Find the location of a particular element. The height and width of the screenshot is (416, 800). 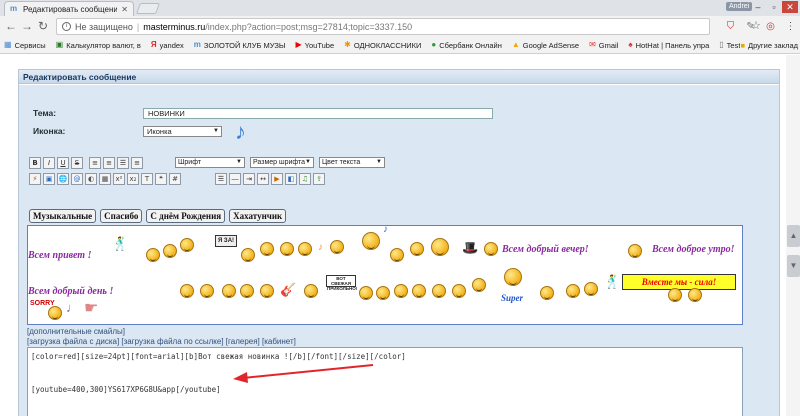

smiley-banner: Вместе мы - сила! is located at coordinates (679, 282).